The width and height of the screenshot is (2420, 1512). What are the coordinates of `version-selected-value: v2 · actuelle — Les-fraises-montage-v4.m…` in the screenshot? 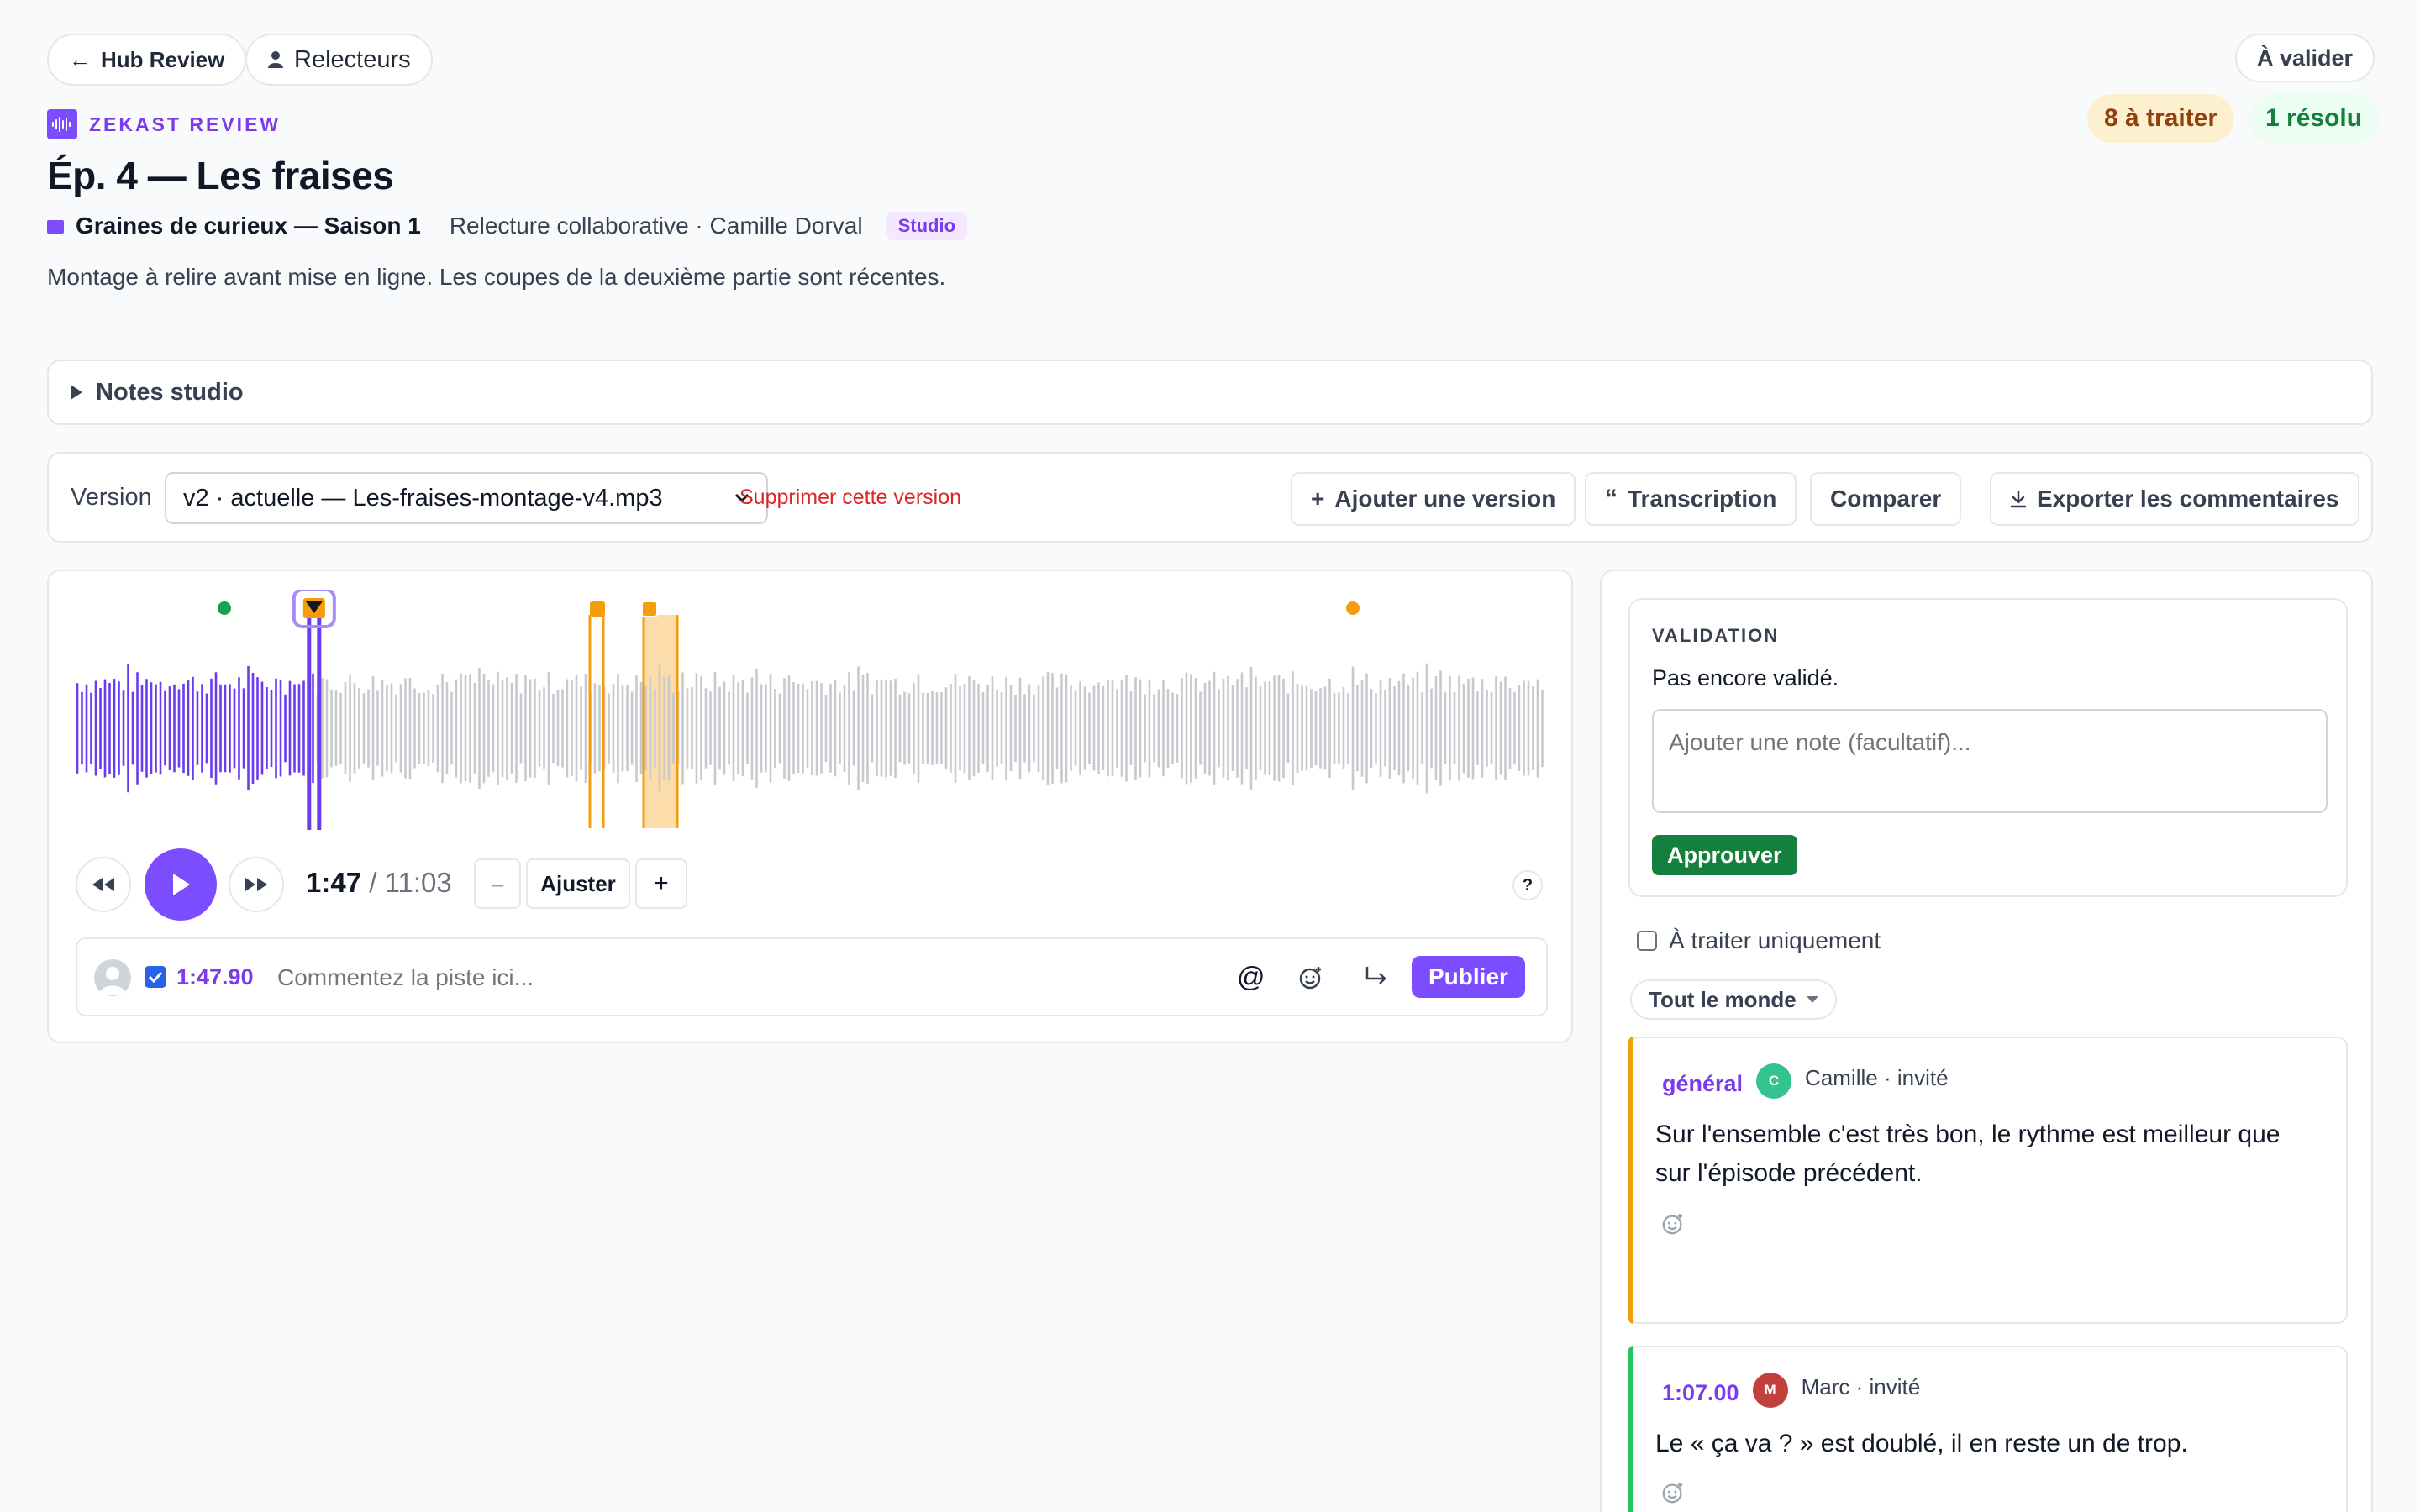 It's located at (423, 498).